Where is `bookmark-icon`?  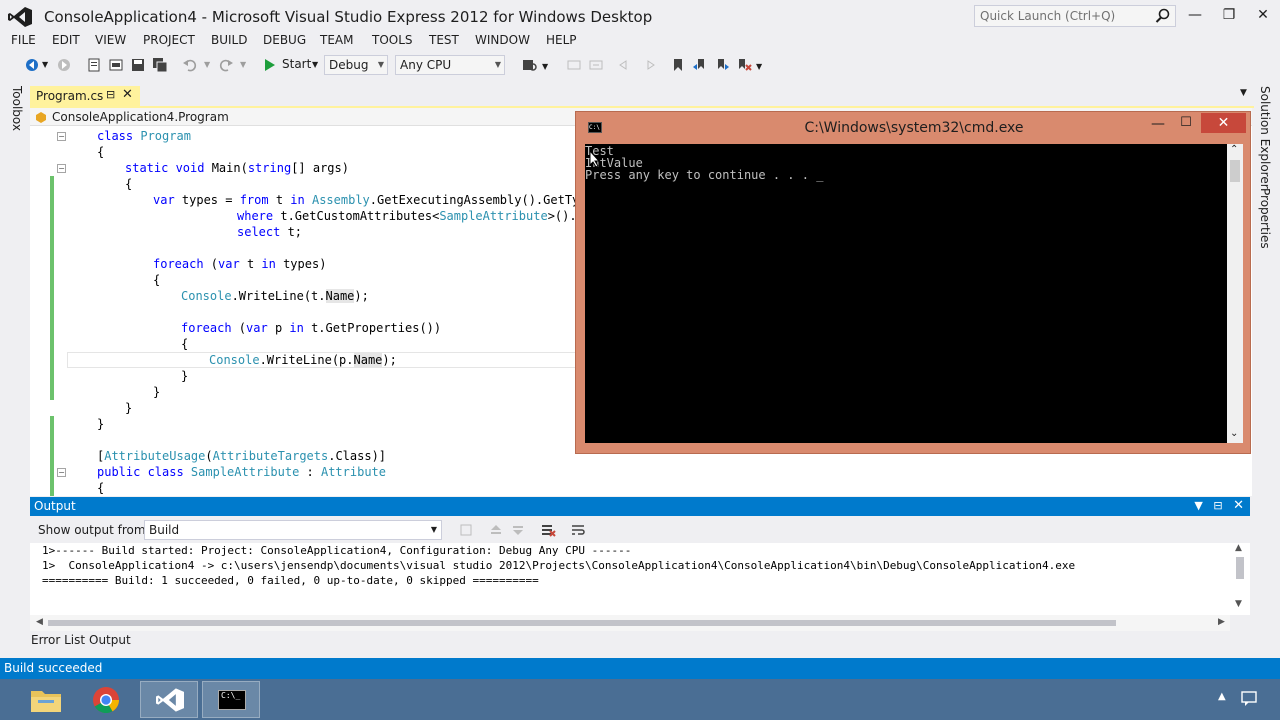 bookmark-icon is located at coordinates (678, 65).